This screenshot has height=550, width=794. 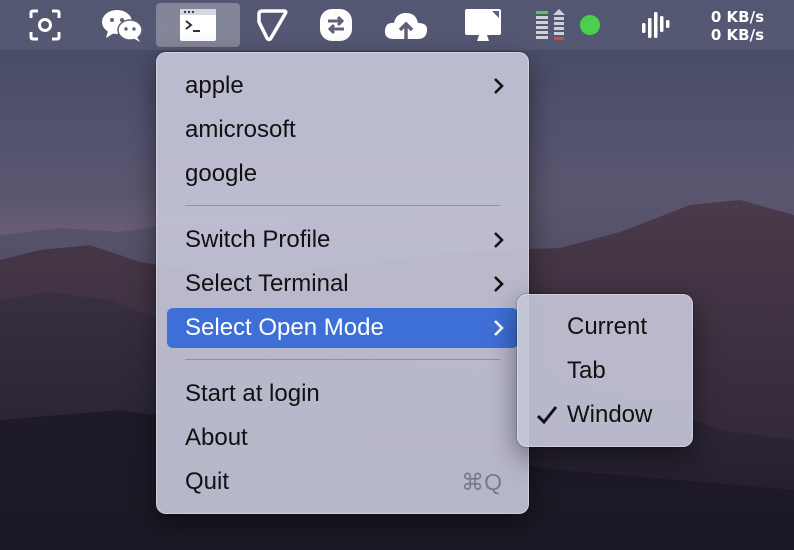 What do you see at coordinates (267, 283) in the screenshot?
I see `menu-item-label: Select Terminal` at bounding box center [267, 283].